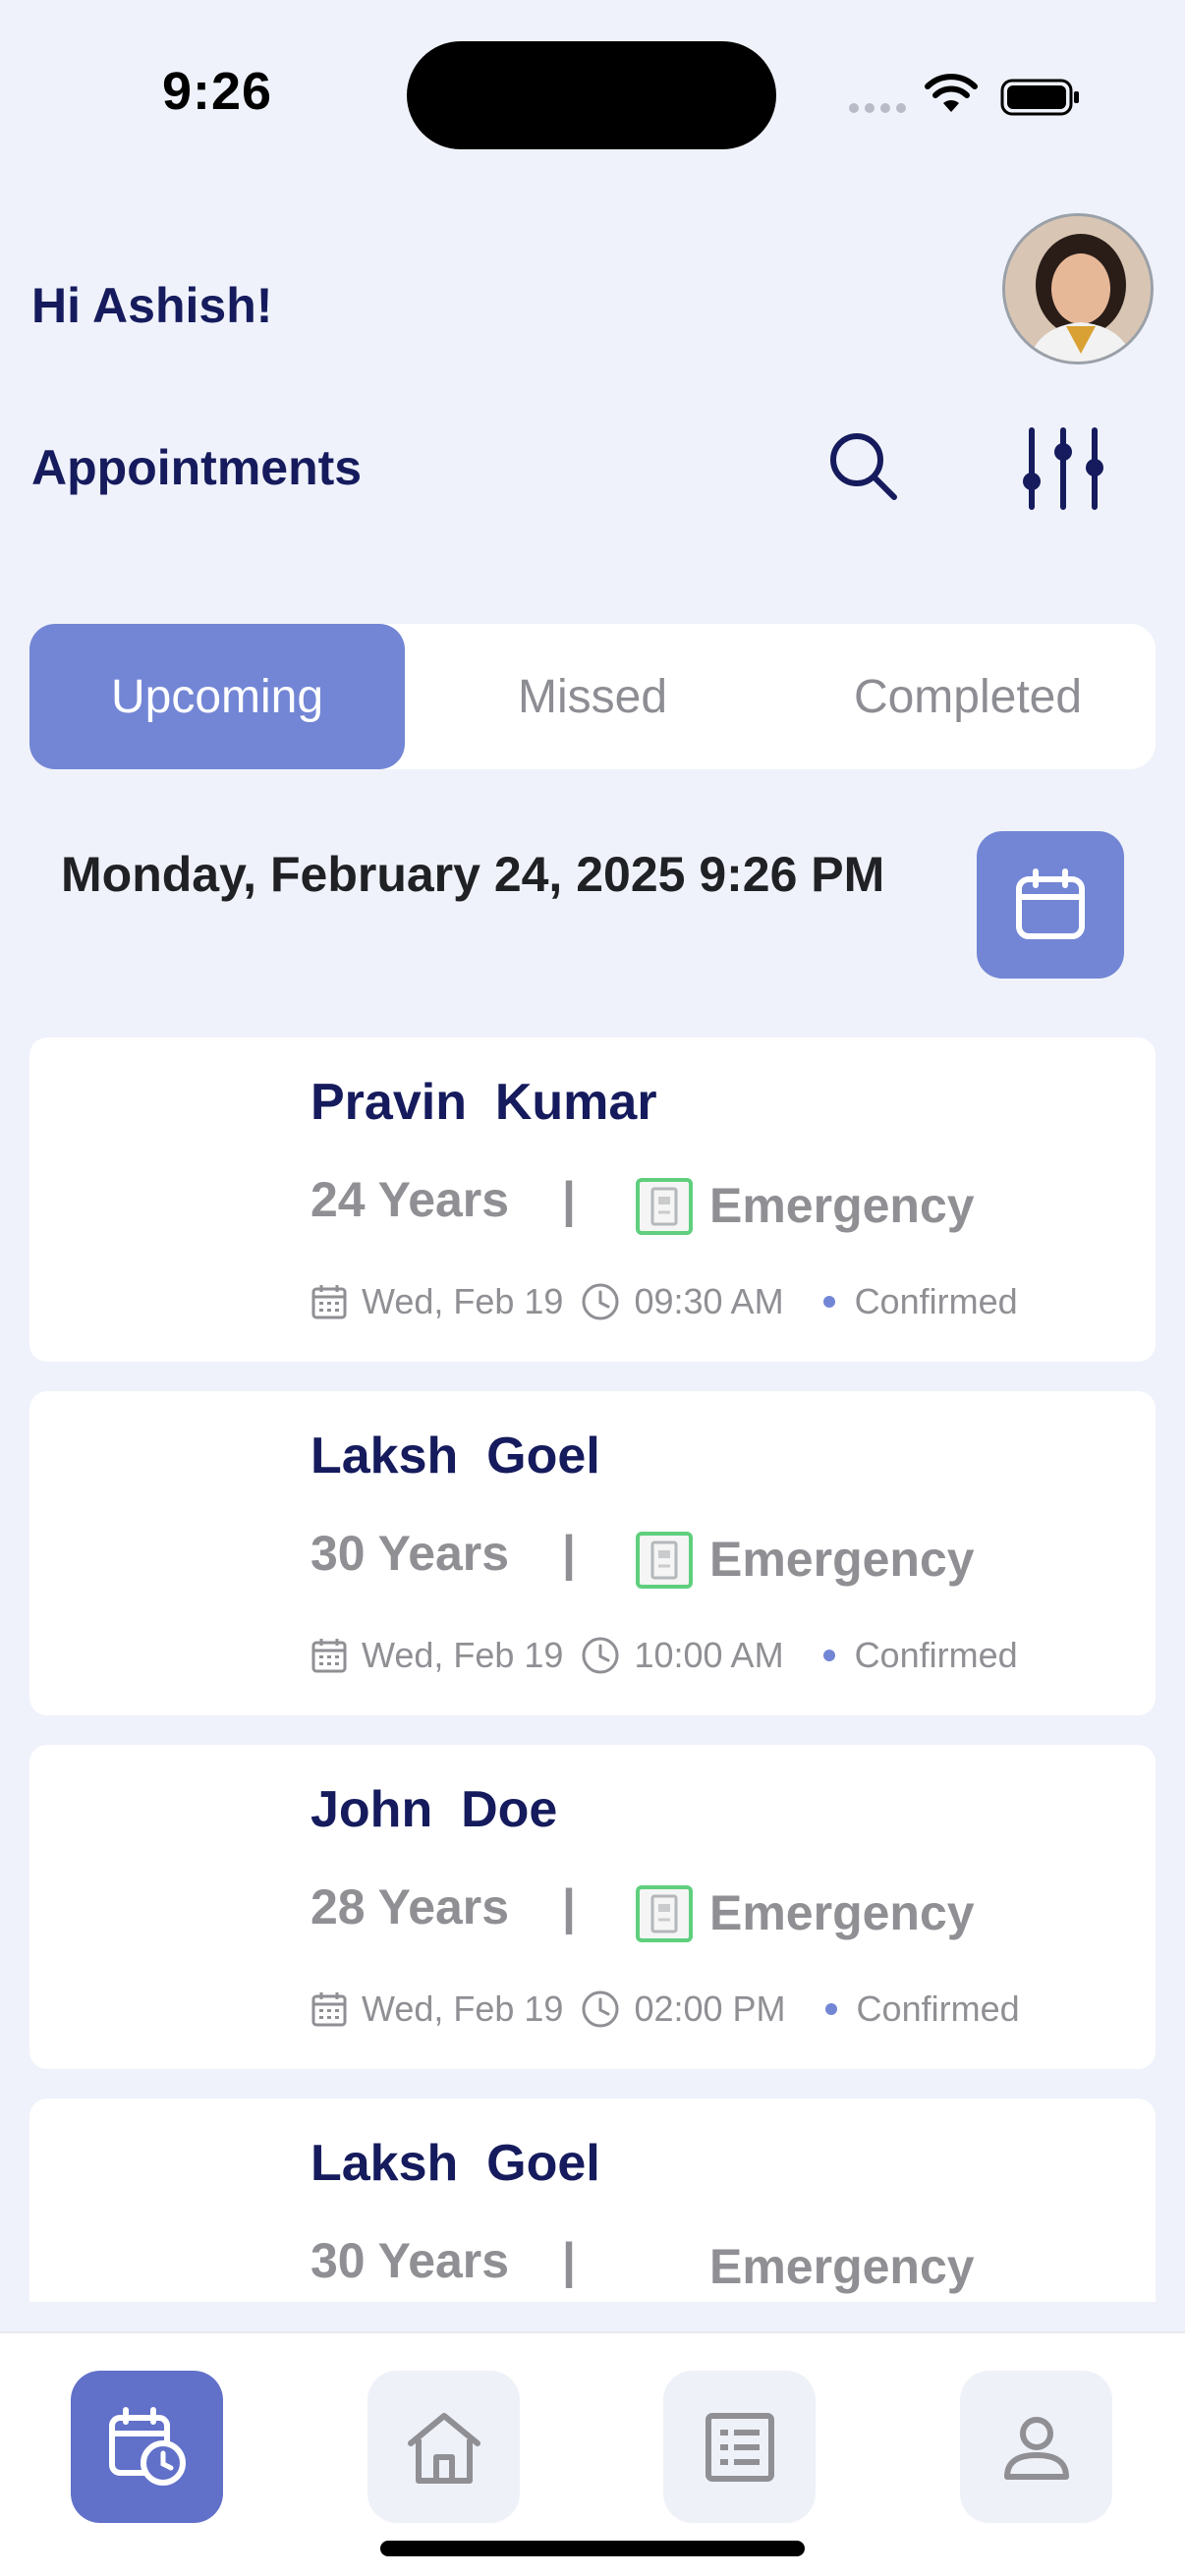 This screenshot has height=2576, width=1185. I want to click on patient-age: 28 Years, so click(410, 1906).